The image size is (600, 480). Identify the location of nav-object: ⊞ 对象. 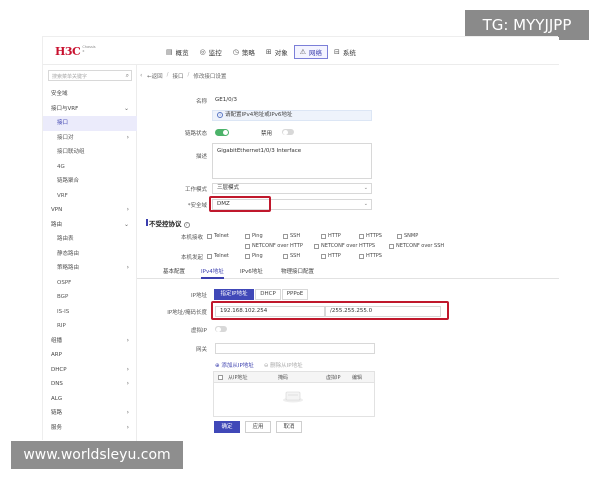
(277, 52).